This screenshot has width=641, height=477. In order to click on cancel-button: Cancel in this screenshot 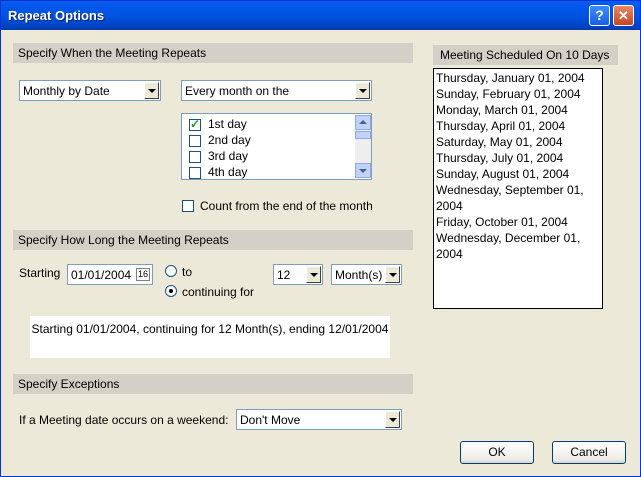, I will do `click(589, 452)`.